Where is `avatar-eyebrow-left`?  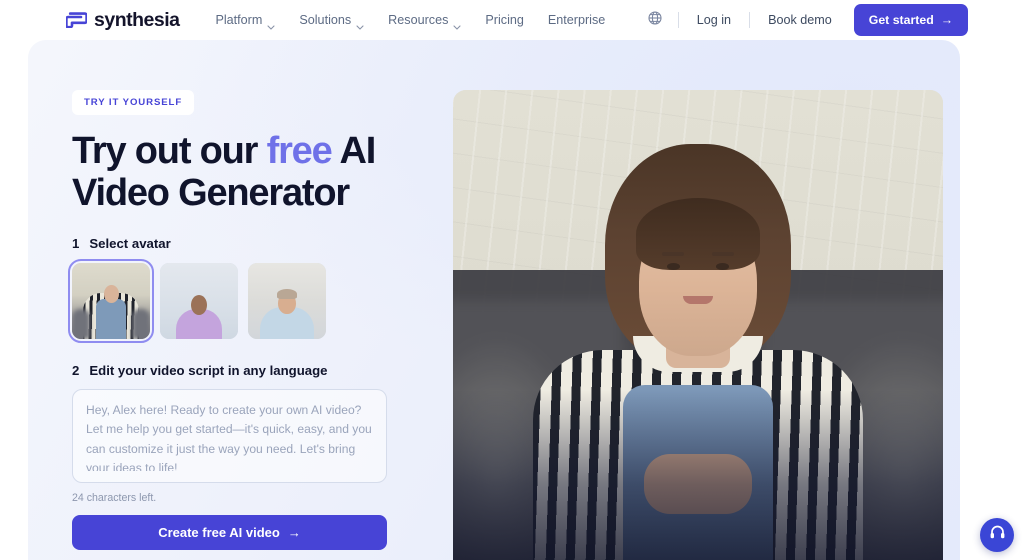 avatar-eyebrow-left is located at coordinates (673, 254).